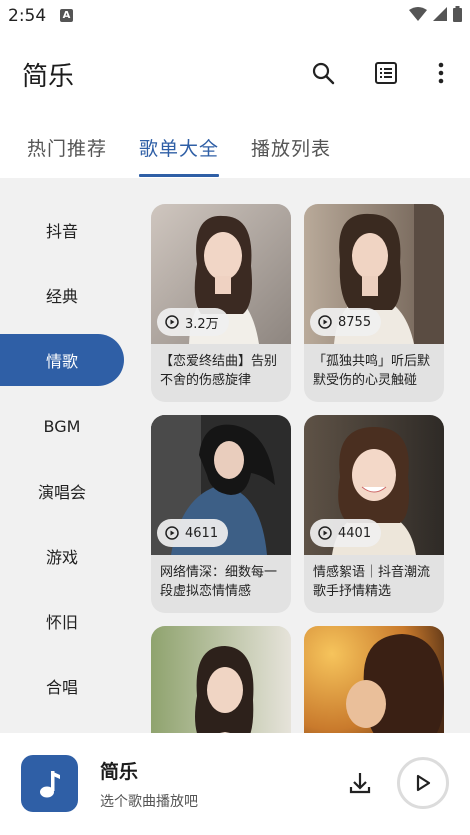 The width and height of the screenshot is (470, 835). I want to click on search-button, so click(323, 73).